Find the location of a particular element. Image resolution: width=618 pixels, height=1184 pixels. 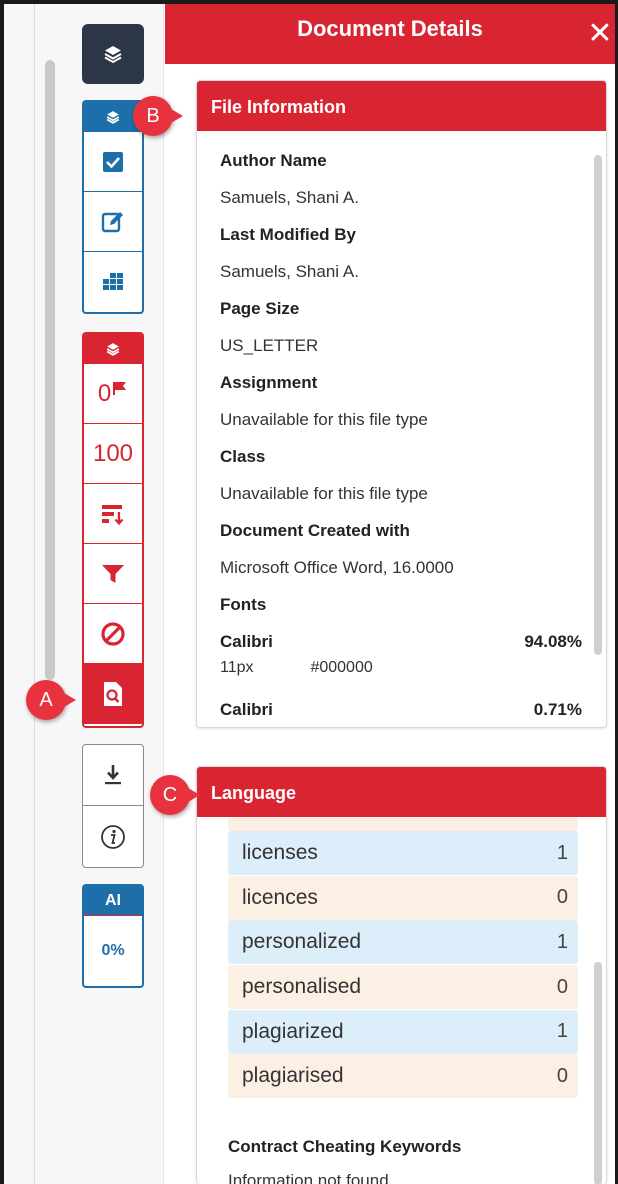

marker-label: C is located at coordinates (170, 794).